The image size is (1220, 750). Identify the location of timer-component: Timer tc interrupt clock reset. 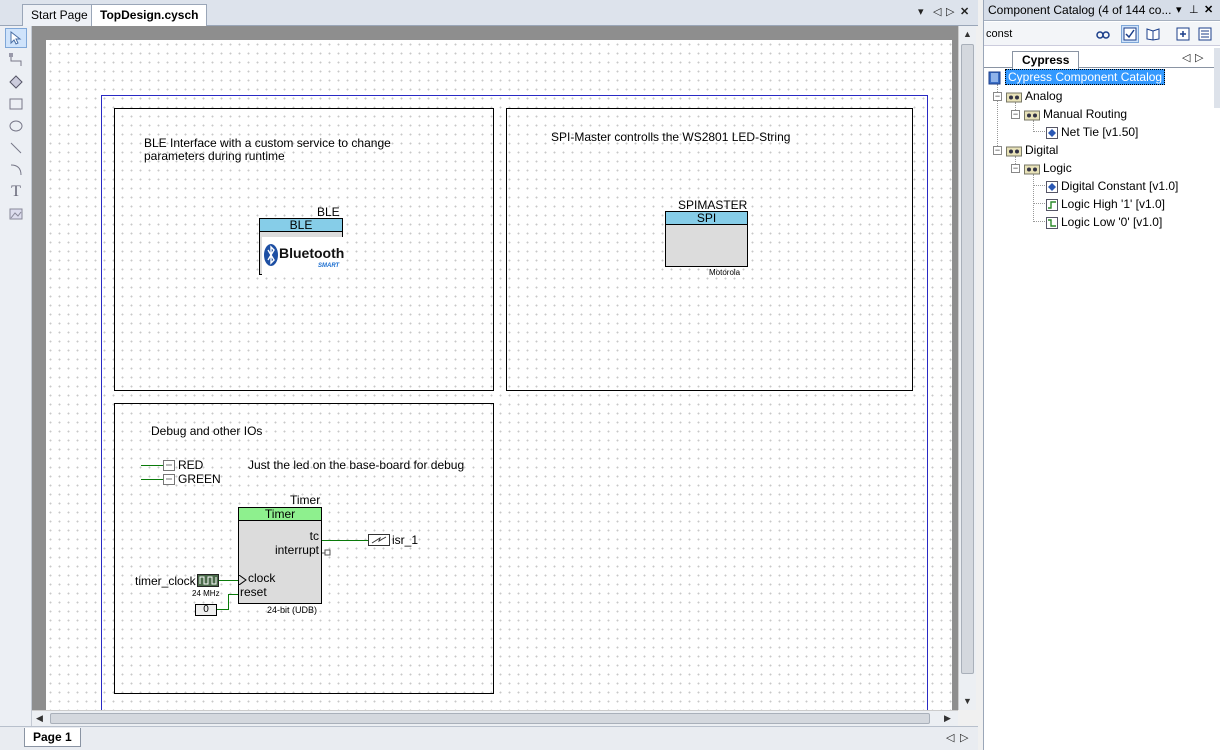
(280, 555).